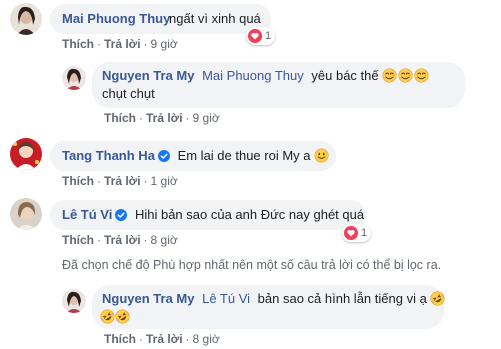  I want to click on comment-text: Hihi bản sao của anh Đức nay ghét quá, so click(249, 214).